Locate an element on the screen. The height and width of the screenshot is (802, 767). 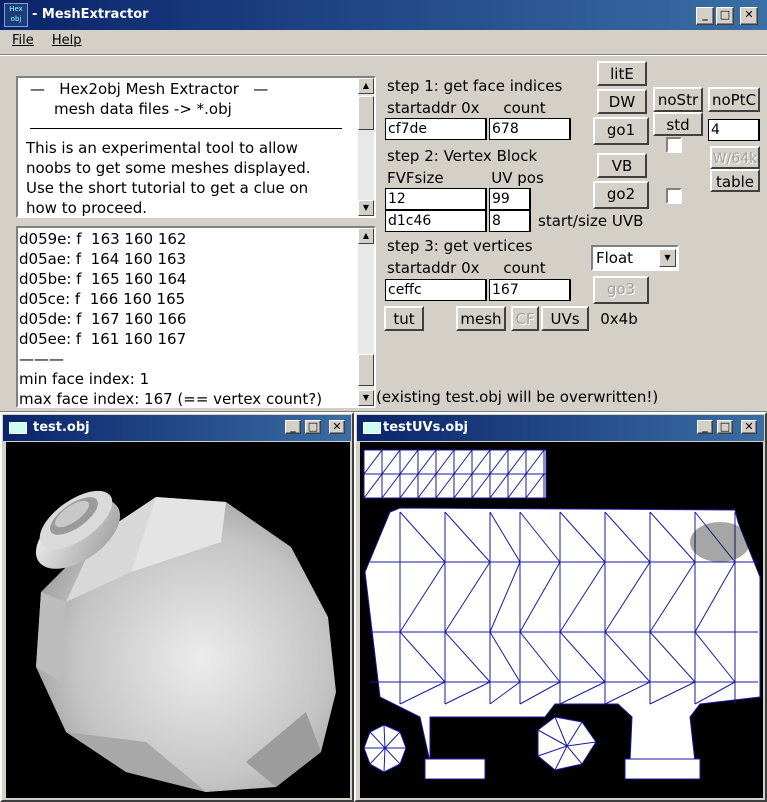
uv-window-title: testUVs.obj is located at coordinates (425, 427).